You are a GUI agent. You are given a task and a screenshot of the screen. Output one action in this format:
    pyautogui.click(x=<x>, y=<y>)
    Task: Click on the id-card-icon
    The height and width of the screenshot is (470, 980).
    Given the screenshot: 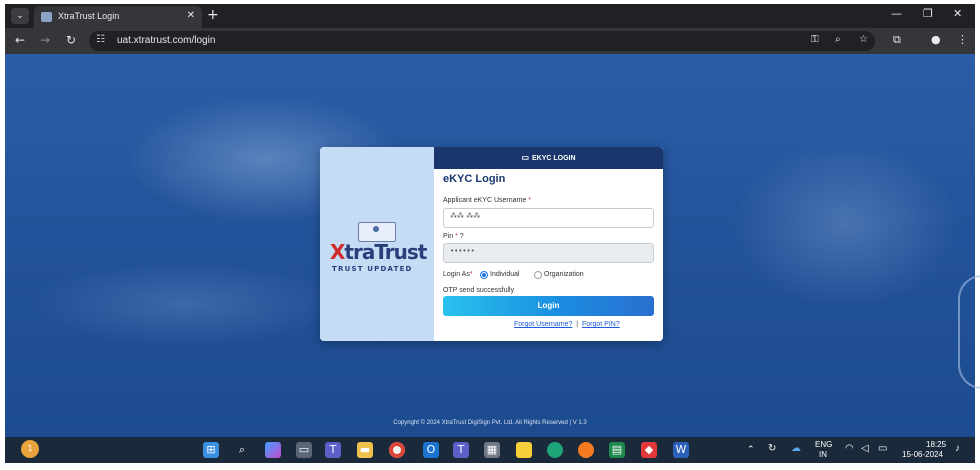 What is the action you would take?
    pyautogui.click(x=377, y=232)
    